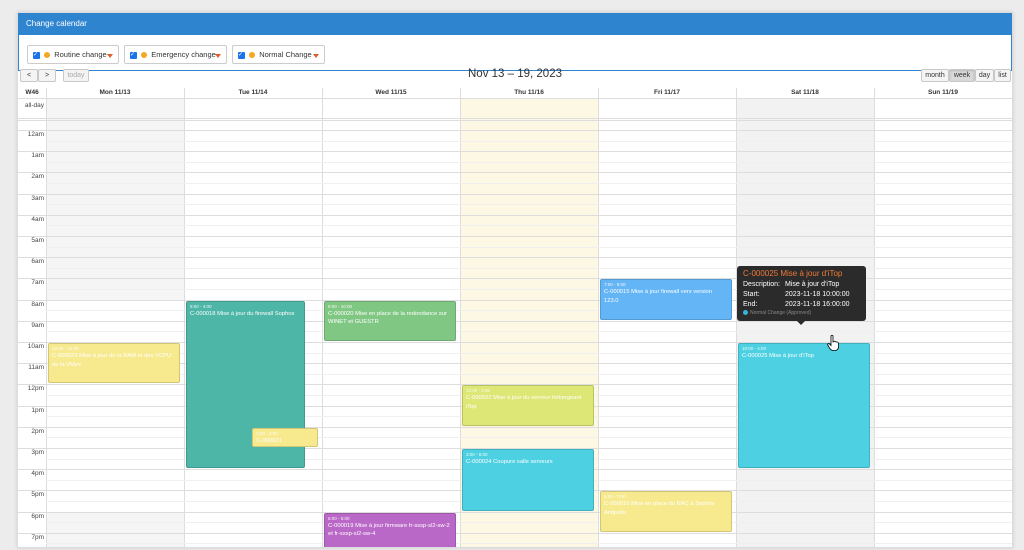 This screenshot has width=1024, height=550. I want to click on hour-label: 2am, so click(37, 177).